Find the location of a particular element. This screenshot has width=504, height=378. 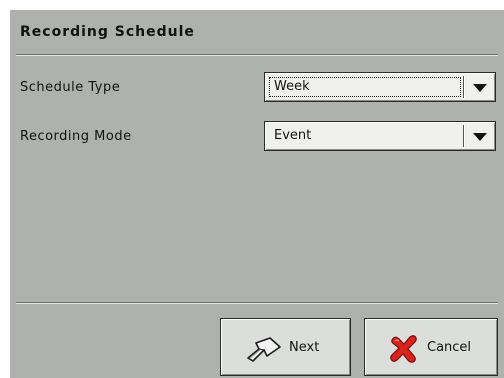

title-divider is located at coordinates (257, 55).